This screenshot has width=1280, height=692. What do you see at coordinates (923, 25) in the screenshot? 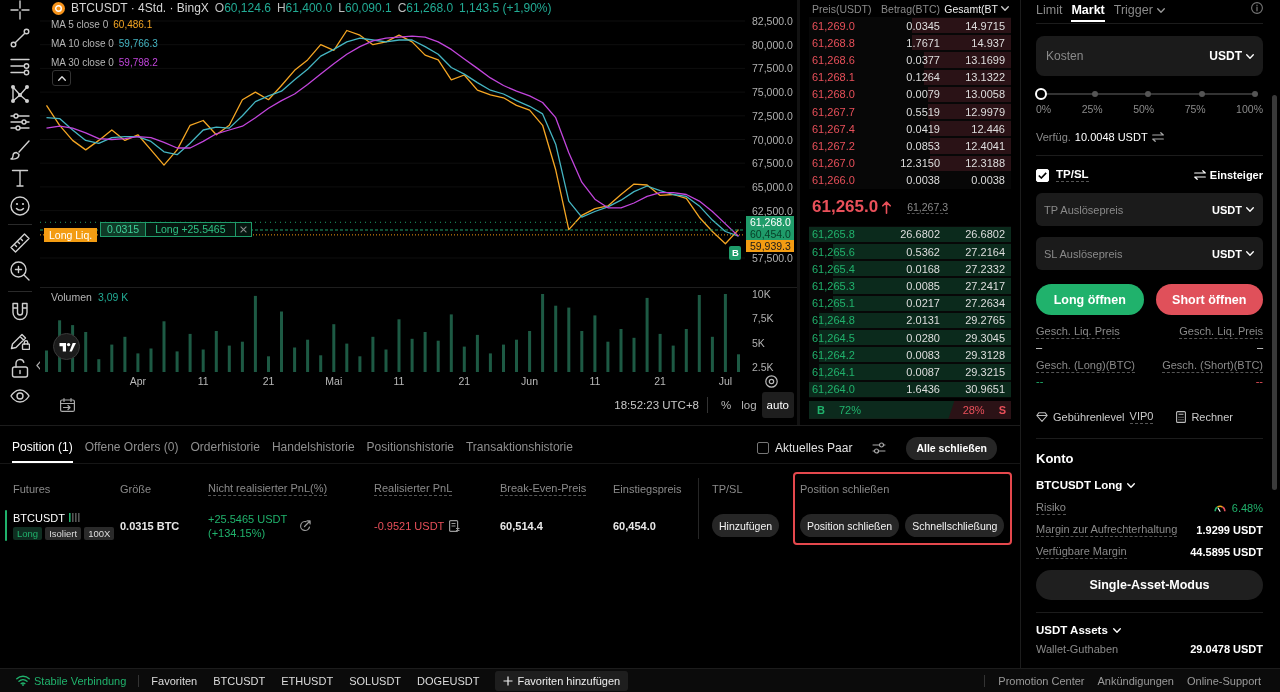
I see `order-amount: 0.0345` at bounding box center [923, 25].